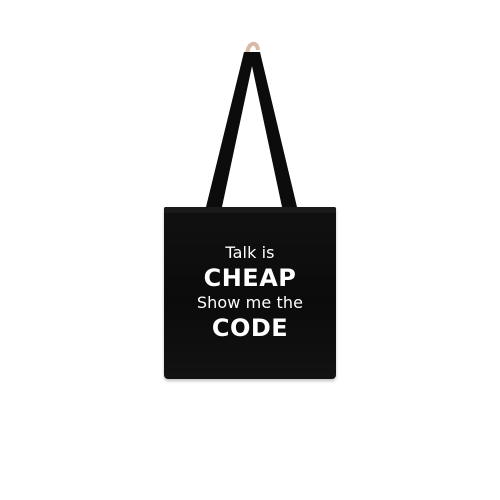 The height and width of the screenshot is (500, 500). Describe the element at coordinates (273, 129) in the screenshot. I see `right-strap` at that location.